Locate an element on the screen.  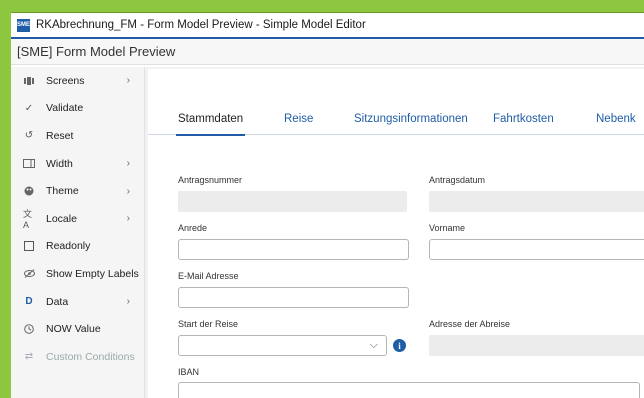
anrede-label: Anrede is located at coordinates (193, 228).